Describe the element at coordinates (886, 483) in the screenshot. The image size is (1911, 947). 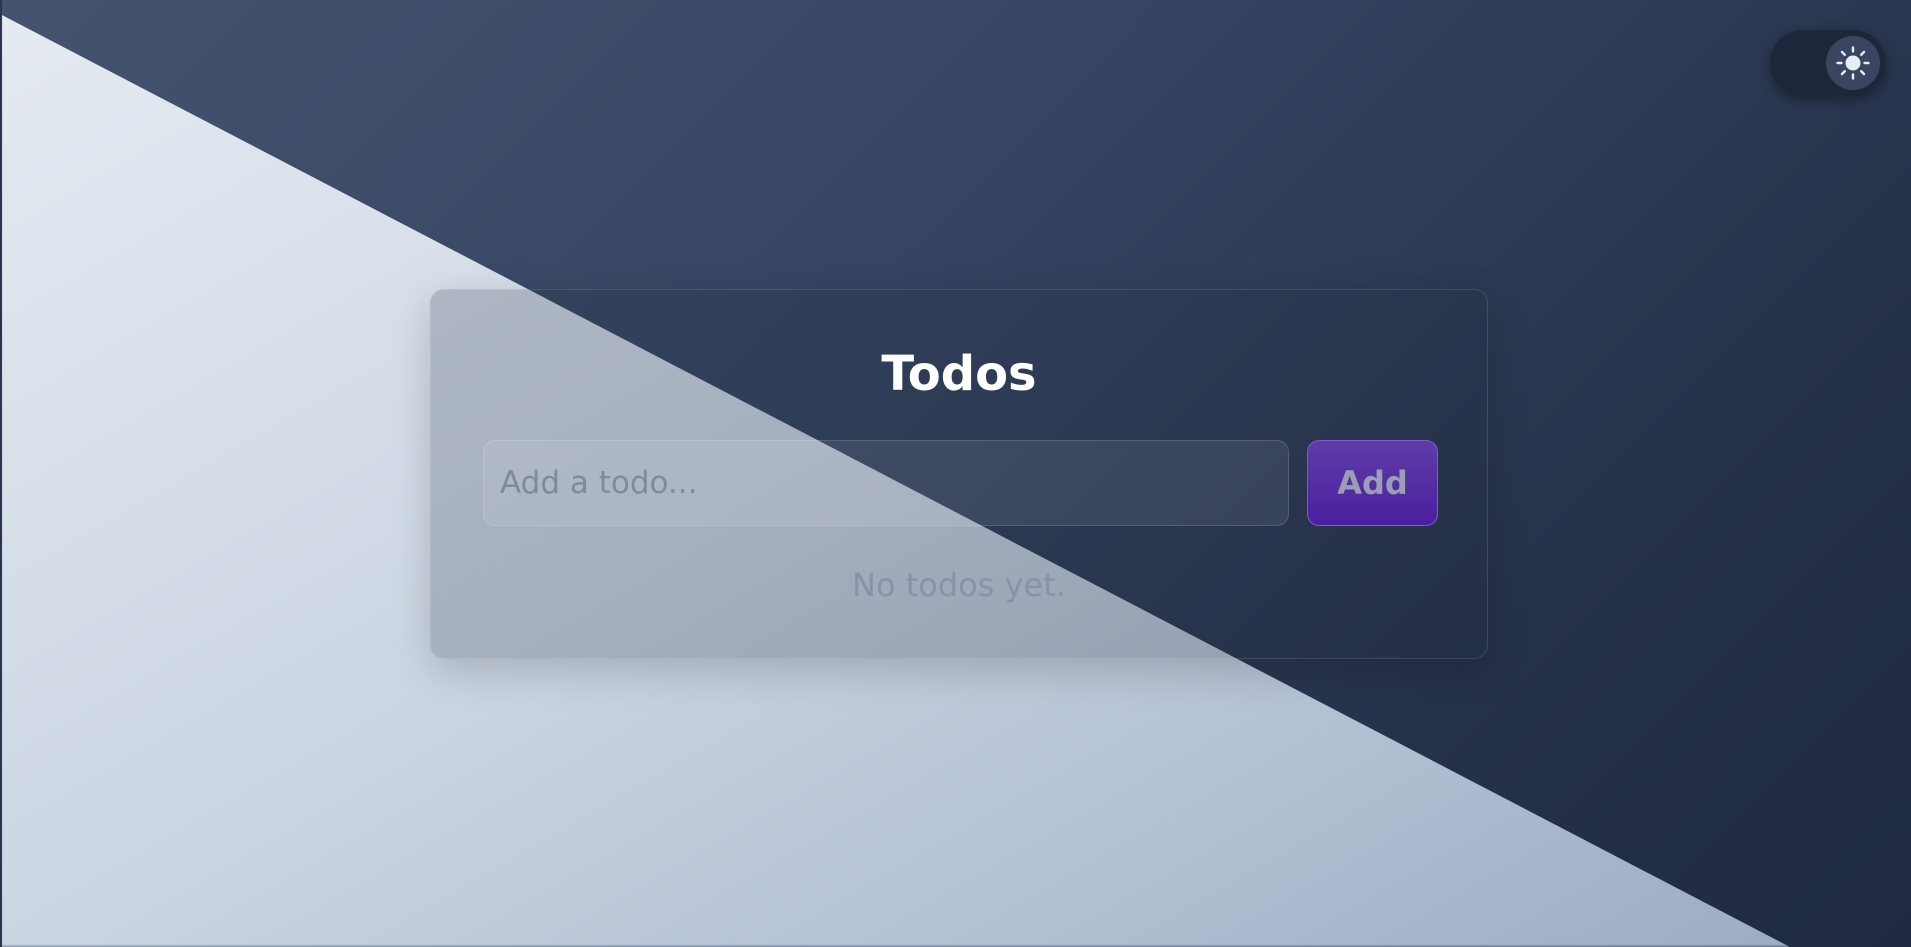
I see `todo-input` at that location.